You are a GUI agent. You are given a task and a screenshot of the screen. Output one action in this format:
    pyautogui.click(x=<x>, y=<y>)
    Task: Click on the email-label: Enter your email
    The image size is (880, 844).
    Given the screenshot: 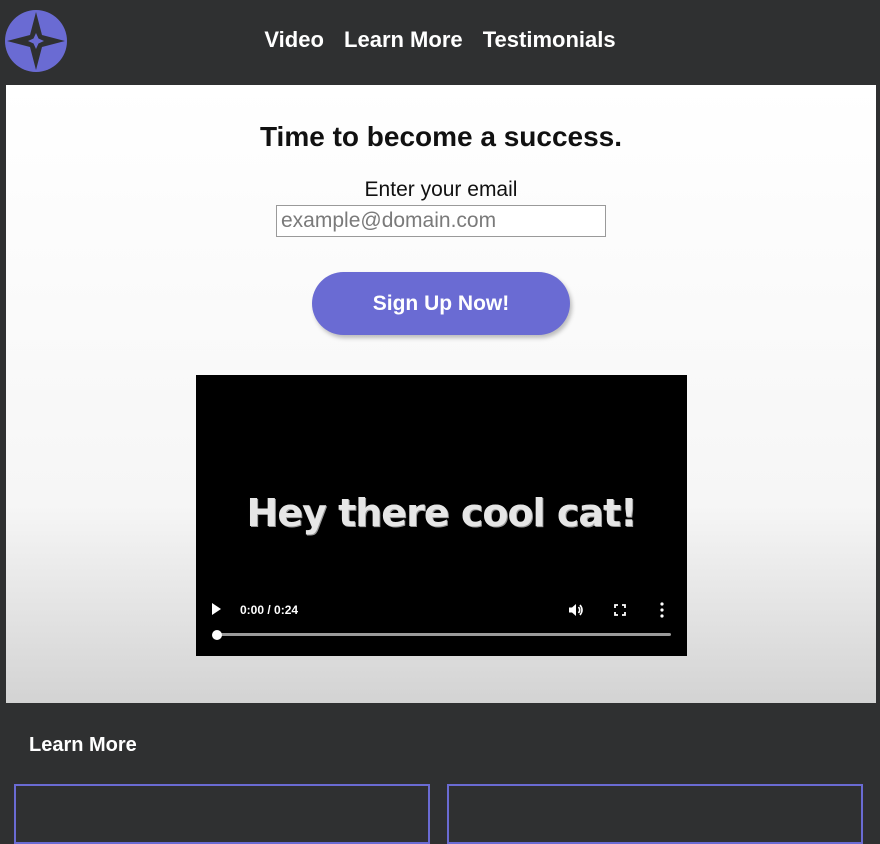 What is the action you would take?
    pyautogui.click(x=441, y=189)
    